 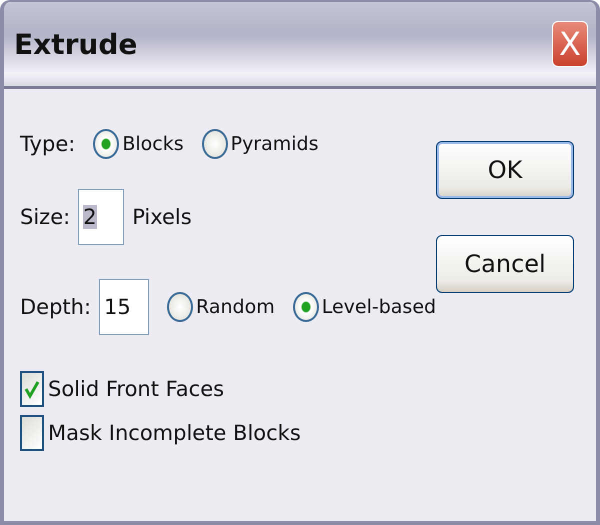 What do you see at coordinates (136, 389) in the screenshot?
I see `checkbox-label: Solid Front Faces` at bounding box center [136, 389].